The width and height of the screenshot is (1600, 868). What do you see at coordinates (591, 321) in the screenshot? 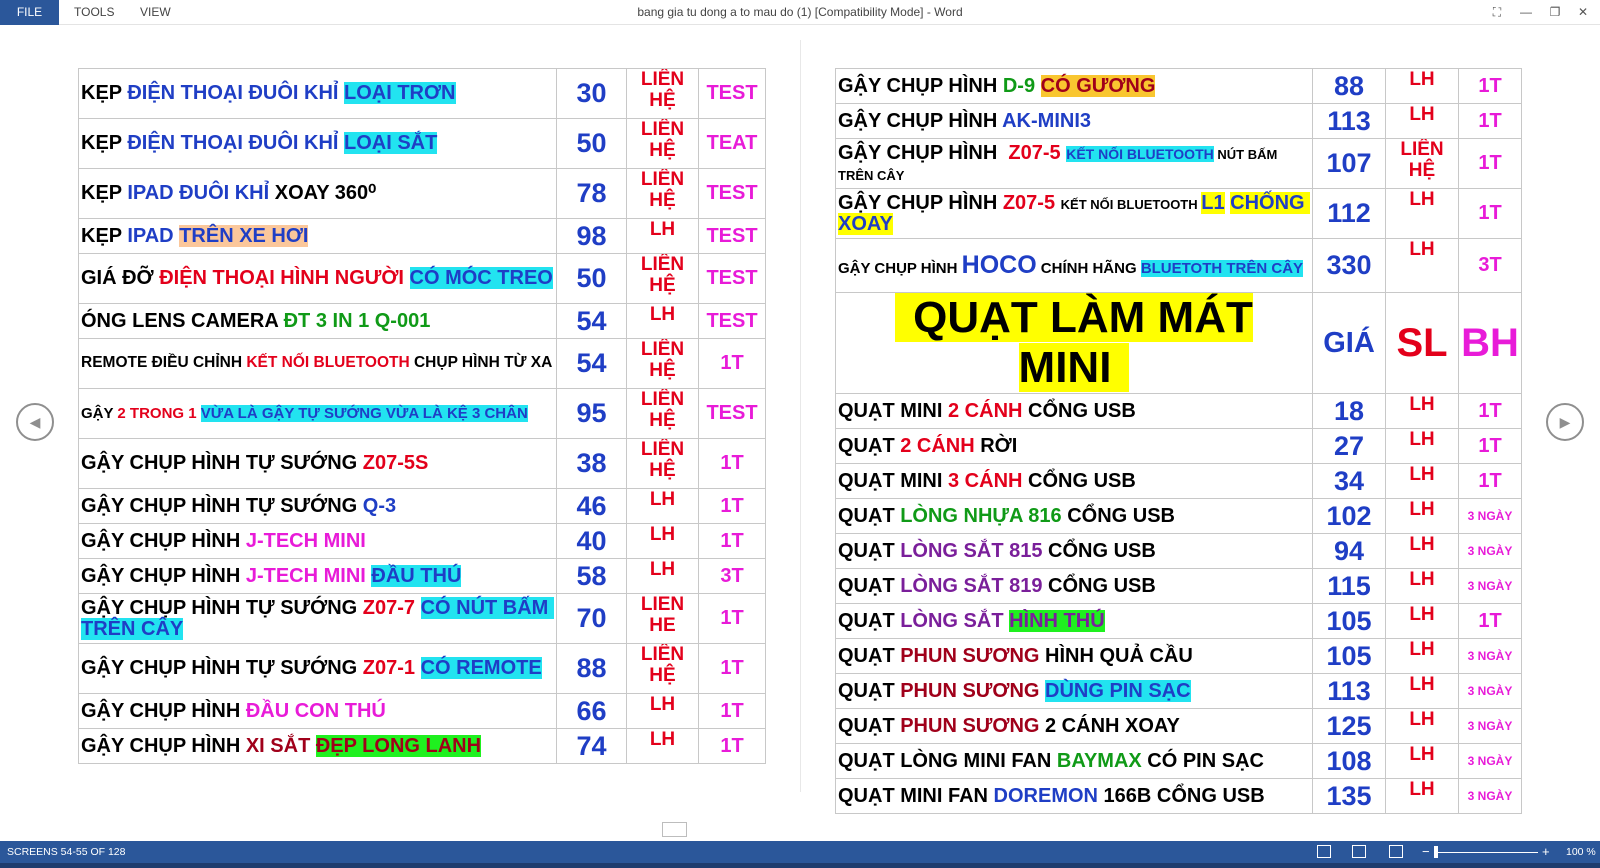
I see `price: 54` at bounding box center [591, 321].